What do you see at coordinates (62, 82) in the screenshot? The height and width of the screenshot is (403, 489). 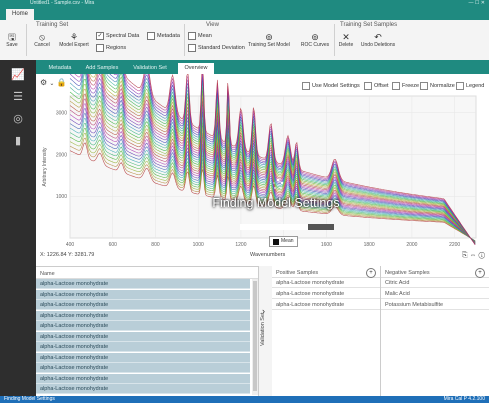 I see `lock-icon: 🔒` at bounding box center [62, 82].